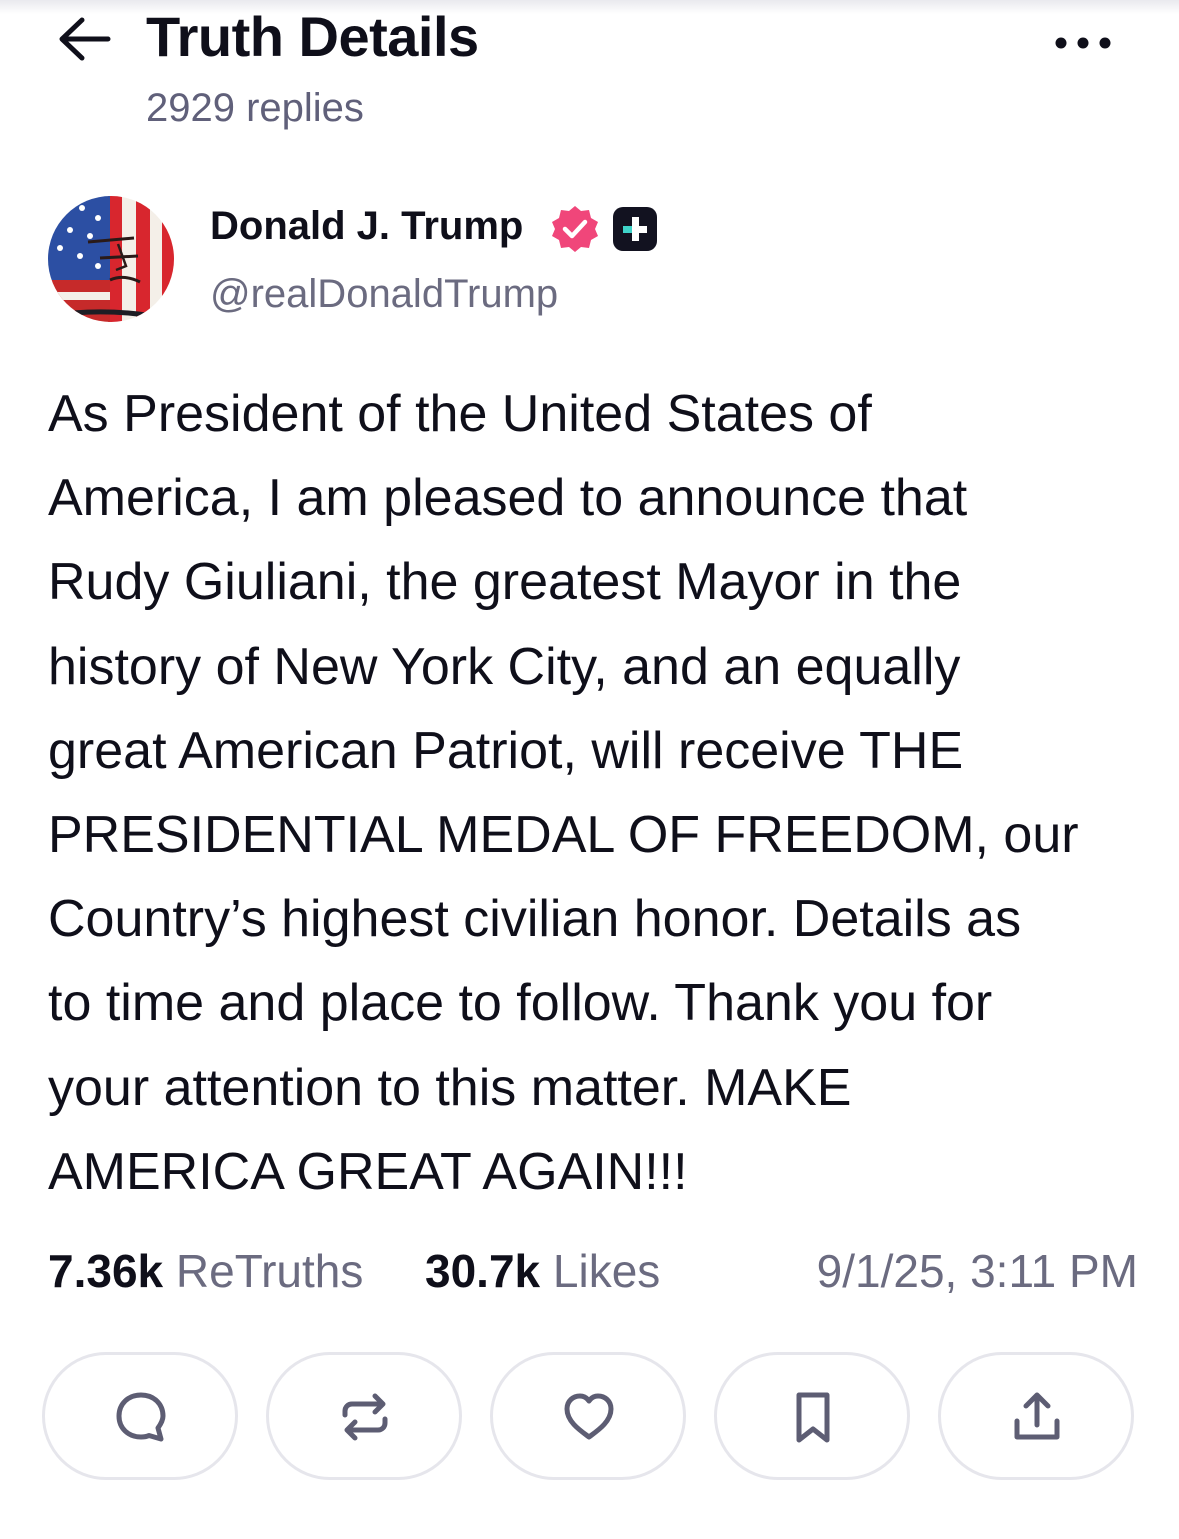 This screenshot has height=1539, width=1179. I want to click on action-bar, so click(592, 1418).